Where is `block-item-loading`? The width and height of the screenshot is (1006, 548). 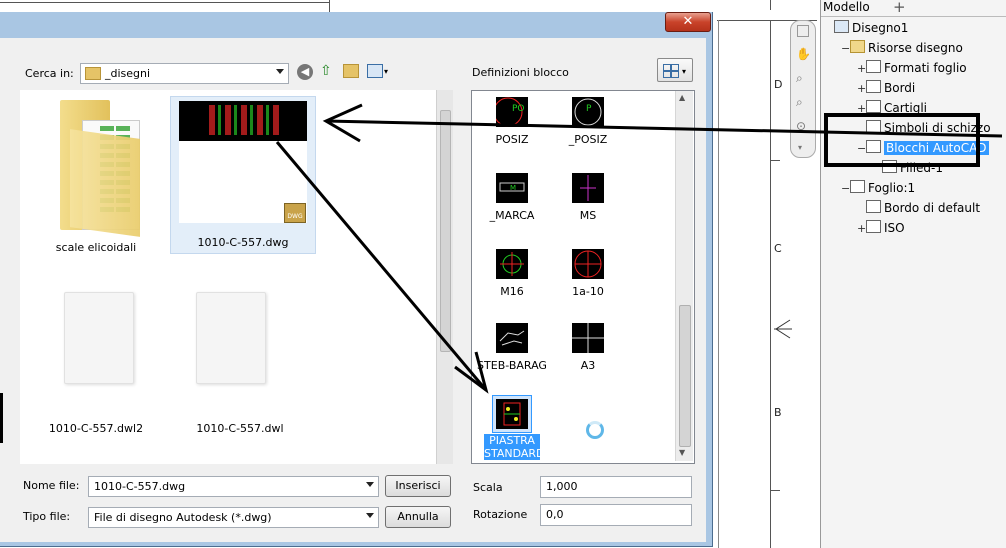 block-item-loading is located at coordinates (588, 421).